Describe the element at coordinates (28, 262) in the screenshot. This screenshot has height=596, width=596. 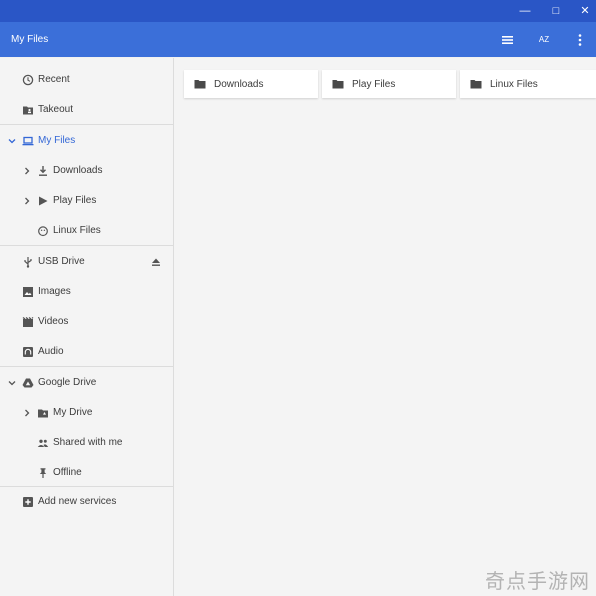
I see `usb-icon` at that location.